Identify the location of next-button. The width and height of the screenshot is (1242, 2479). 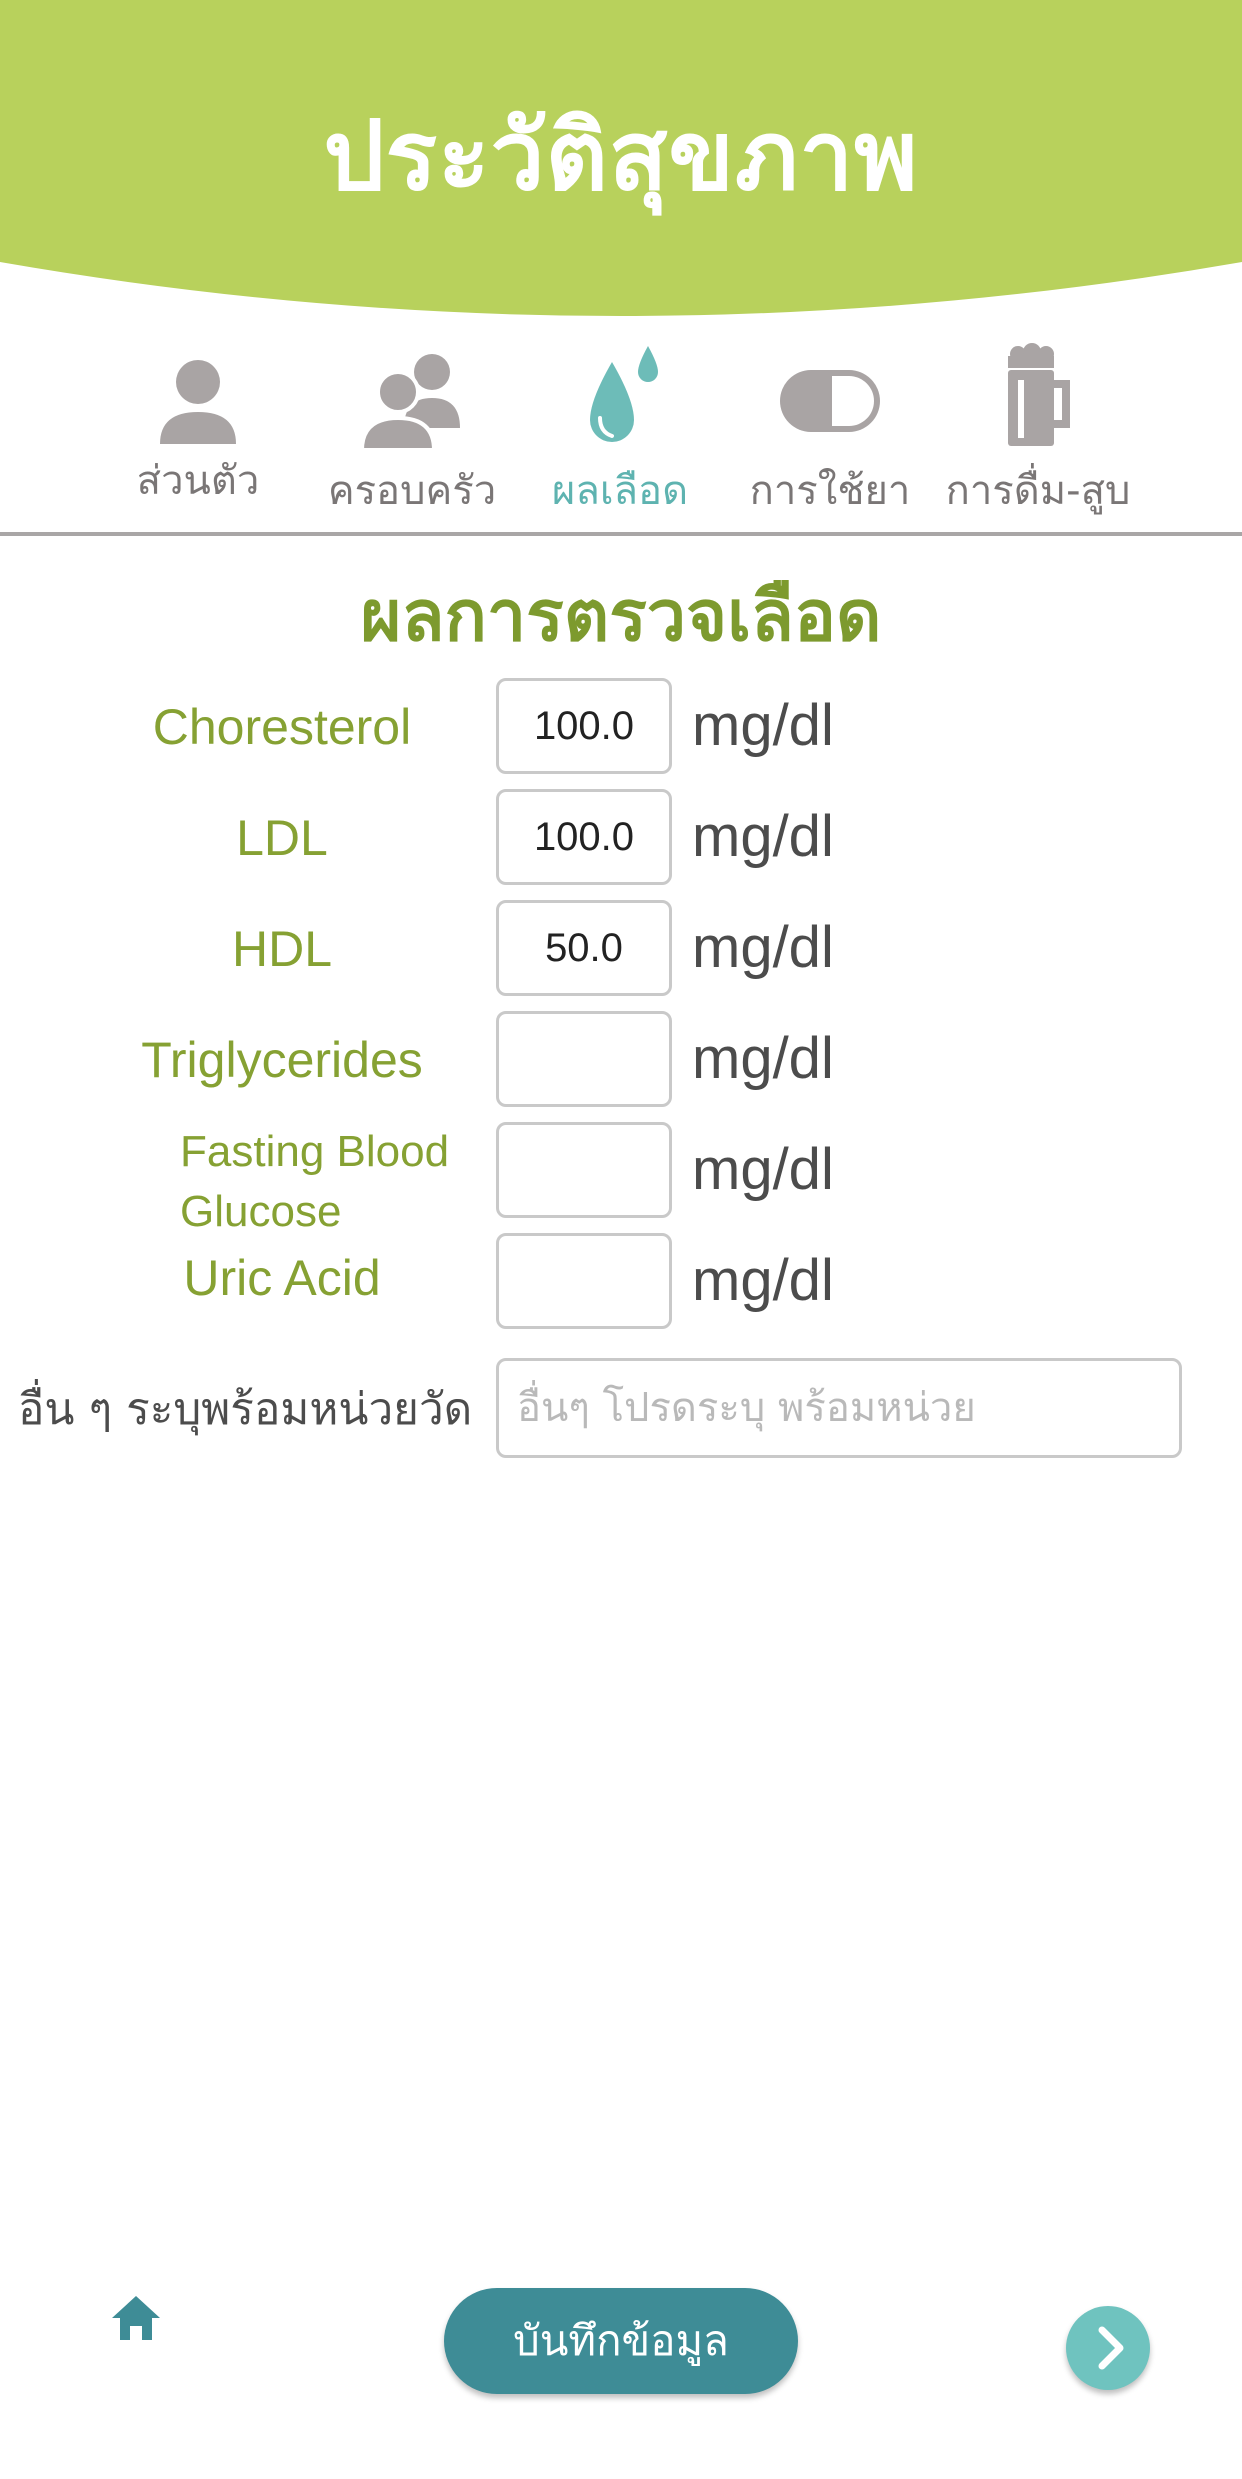
(1108, 2348).